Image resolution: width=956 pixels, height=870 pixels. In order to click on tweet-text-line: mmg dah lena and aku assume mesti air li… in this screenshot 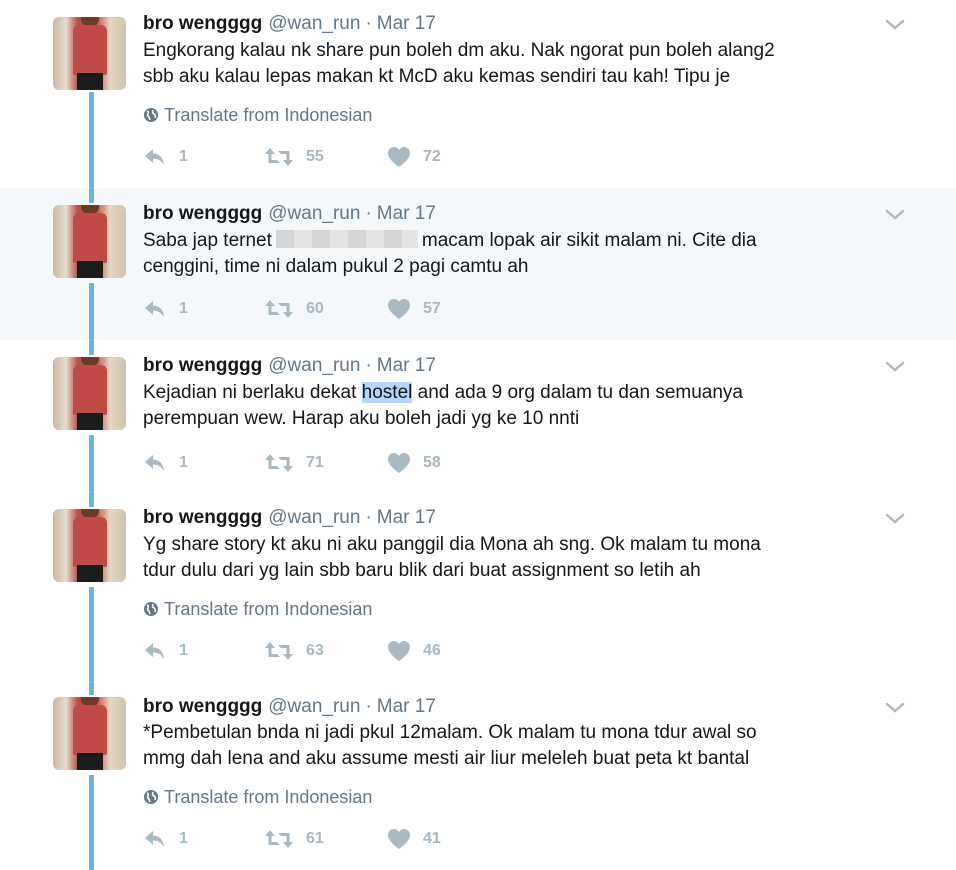, I will do `click(446, 758)`.